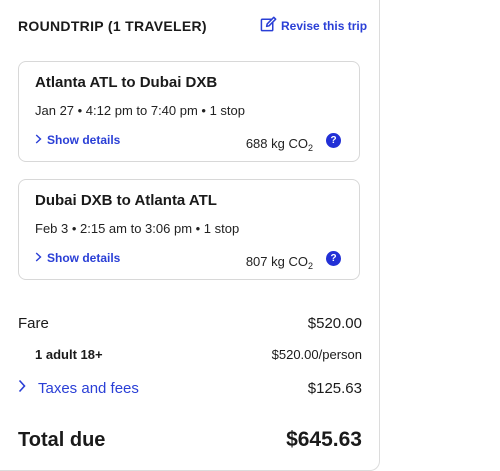  I want to click on segment-route: Dubai DXB to Atlanta ATL, so click(126, 200).